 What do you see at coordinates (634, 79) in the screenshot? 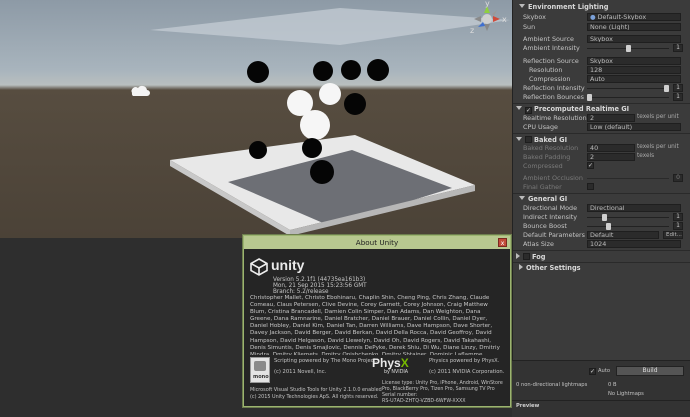
I see `compression-dropdown: Auto` at bounding box center [634, 79].